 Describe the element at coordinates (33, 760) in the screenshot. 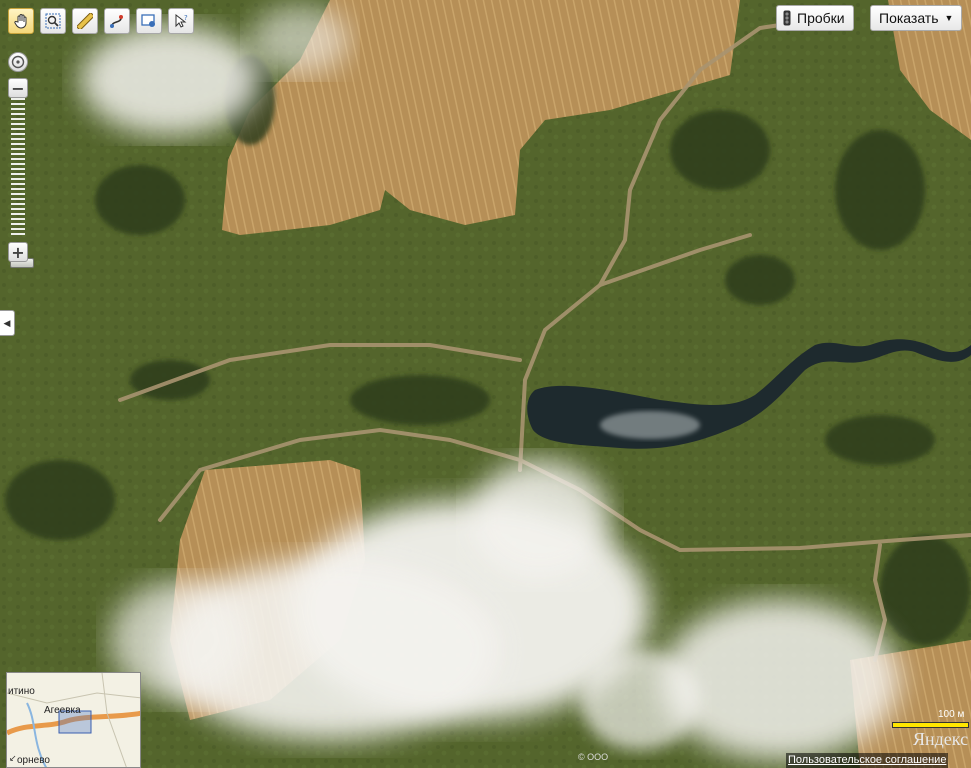

I see `minimap-label-3: орнево` at that location.